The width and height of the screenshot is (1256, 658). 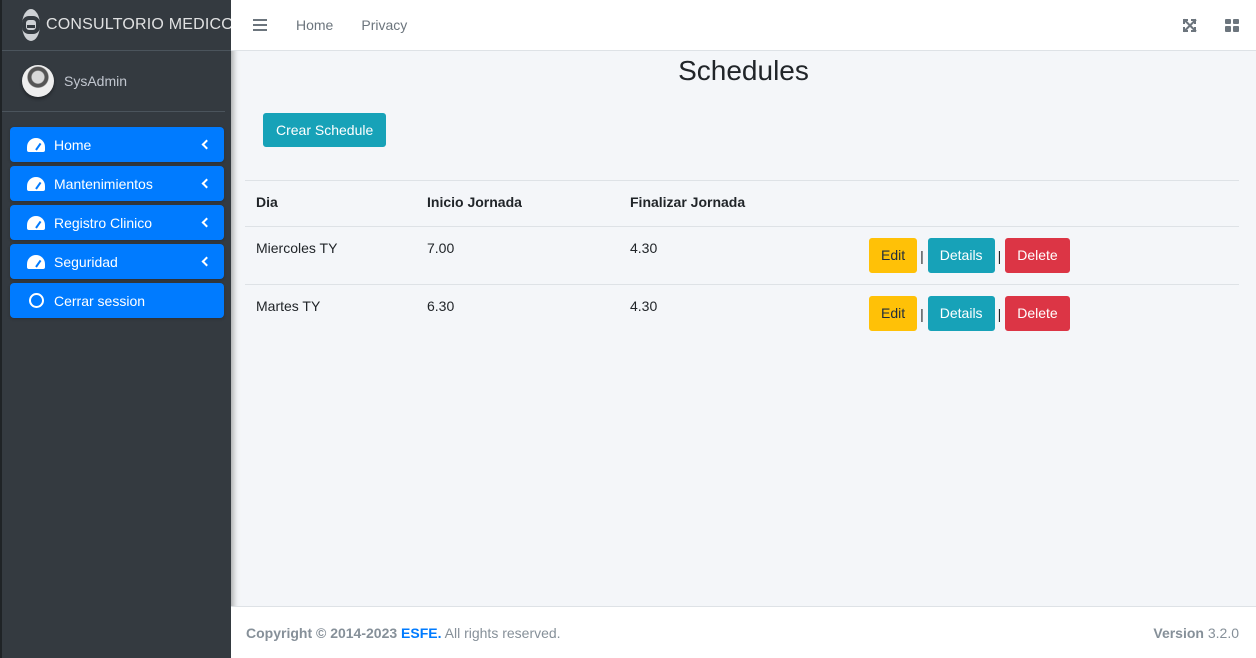 I want to click on sidebar-item-home: Home, so click(x=117, y=144).